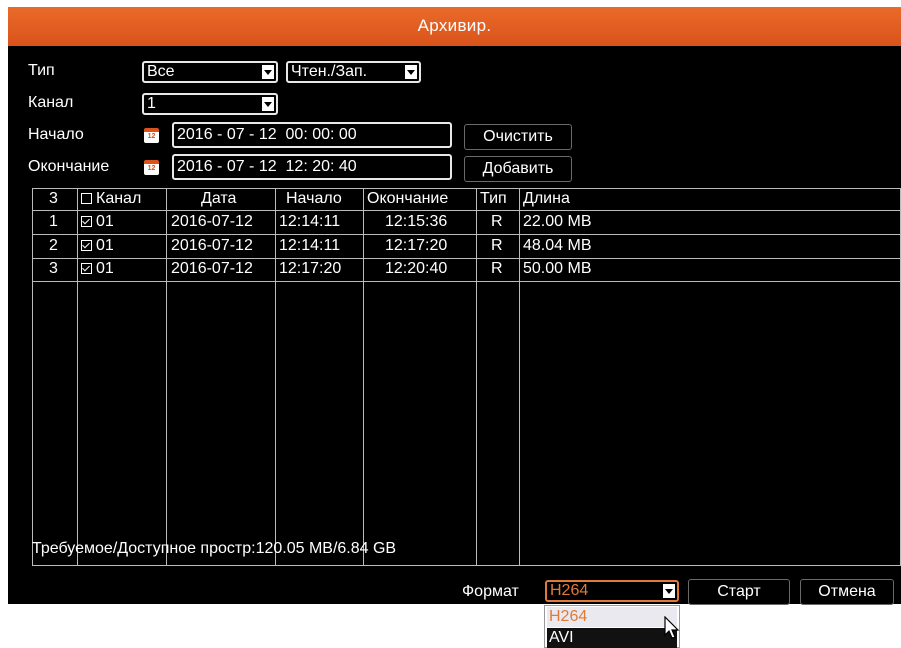 This screenshot has width=901, height=648. I want to click on row-length: 22.00 MB, so click(557, 221).